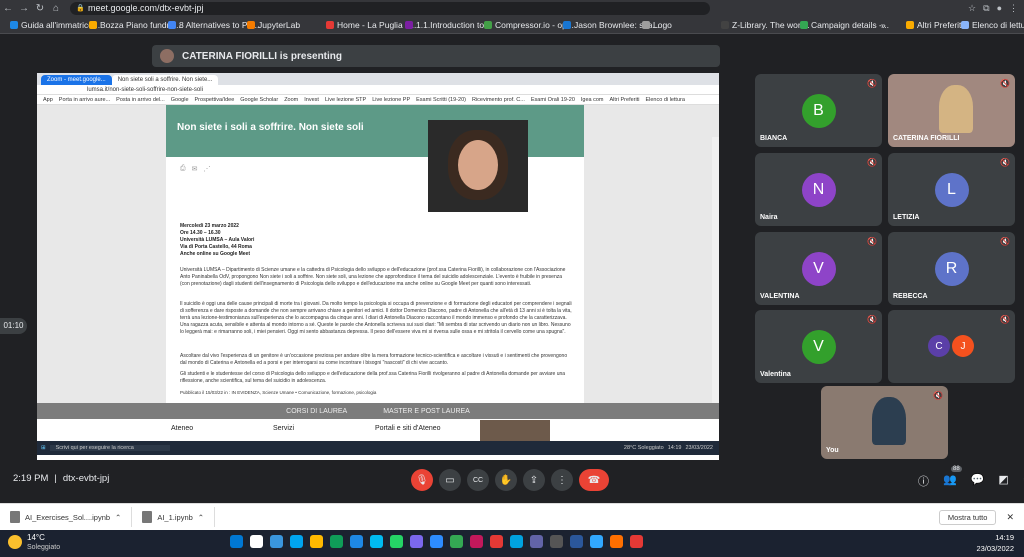  What do you see at coordinates (956, 469) in the screenshot?
I see `participant-count: 88` at bounding box center [956, 469].